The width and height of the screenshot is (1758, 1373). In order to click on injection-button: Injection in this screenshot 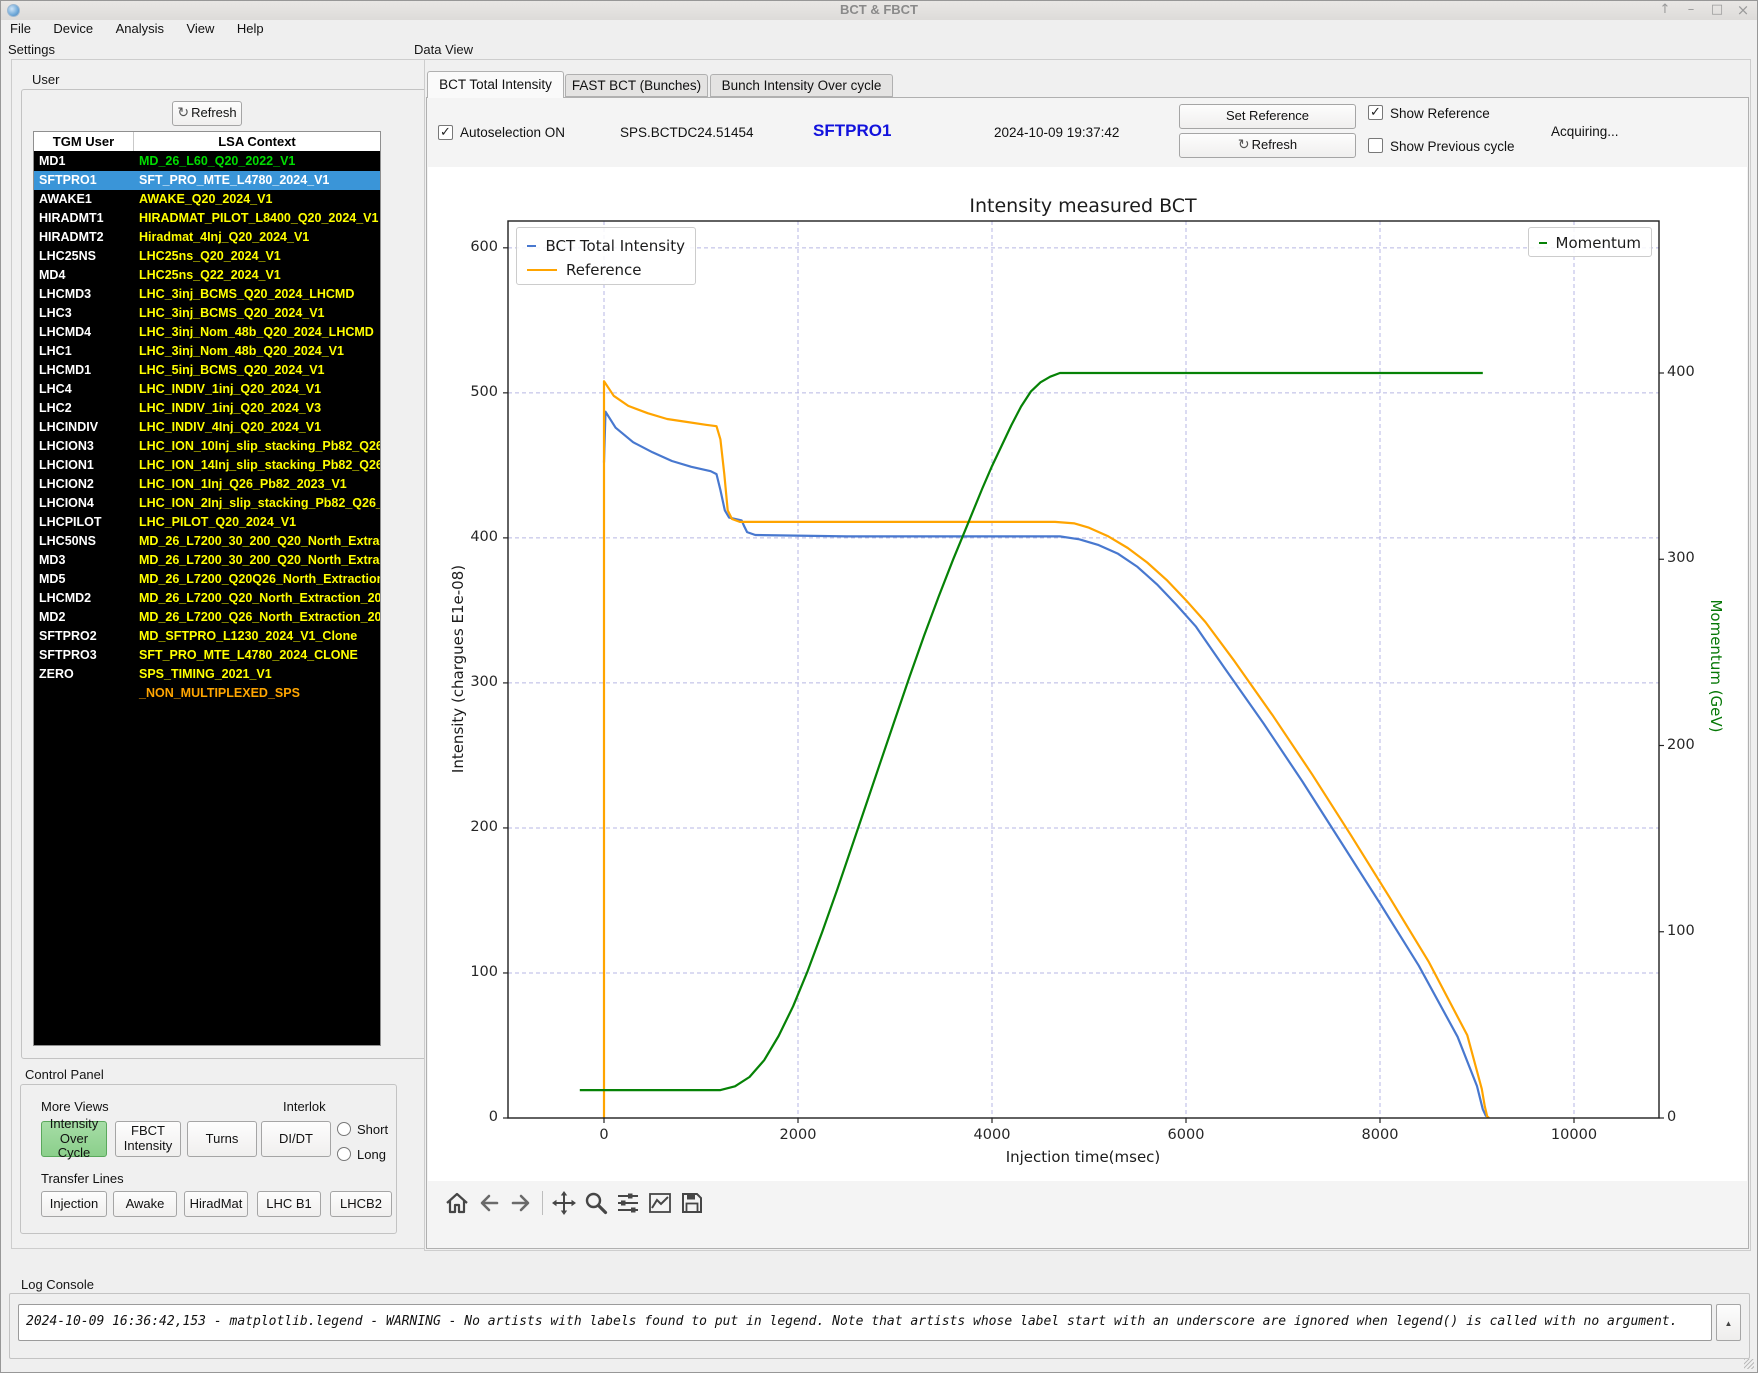, I will do `click(74, 1204)`.